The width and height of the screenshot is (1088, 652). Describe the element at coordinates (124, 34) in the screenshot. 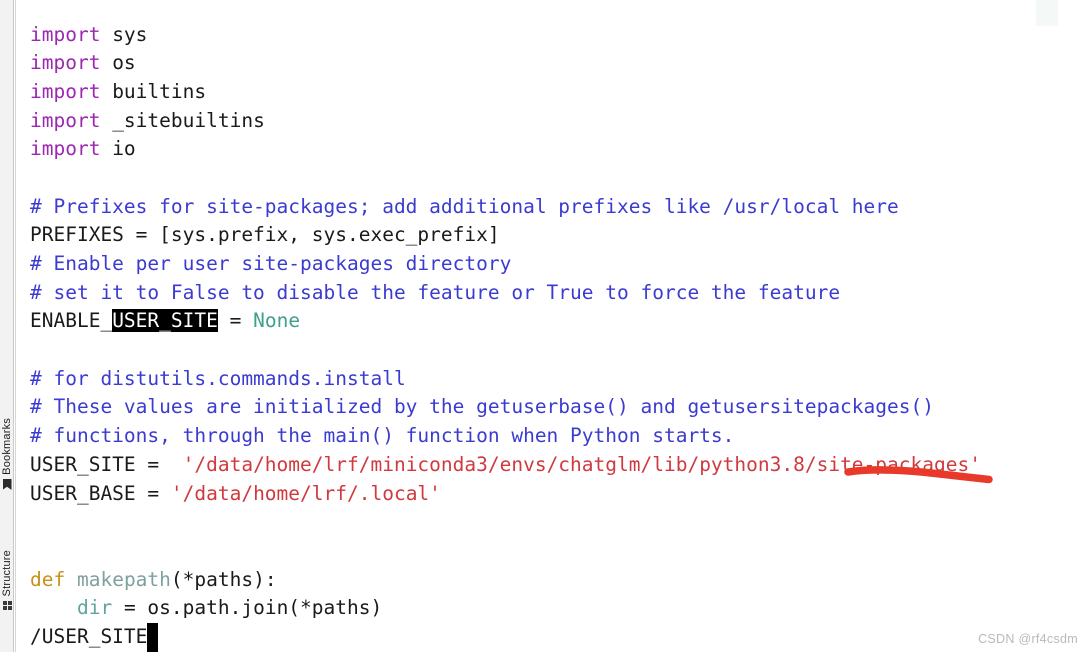

I see `code-token-plain: sys` at that location.